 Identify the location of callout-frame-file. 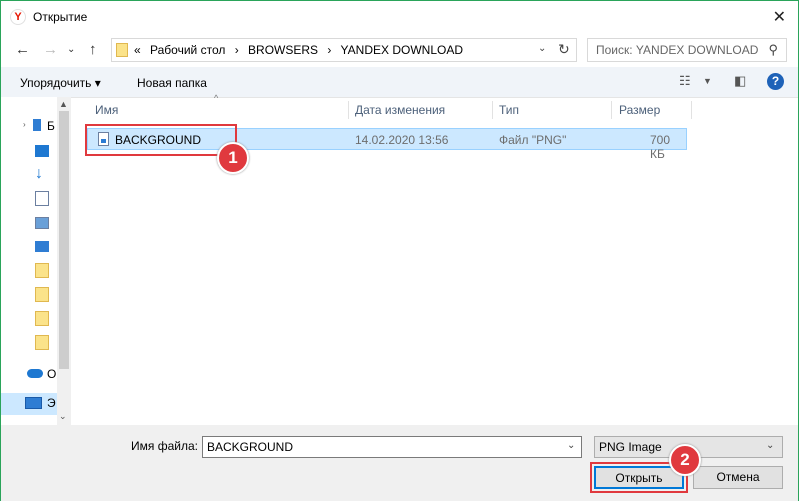
(161, 140).